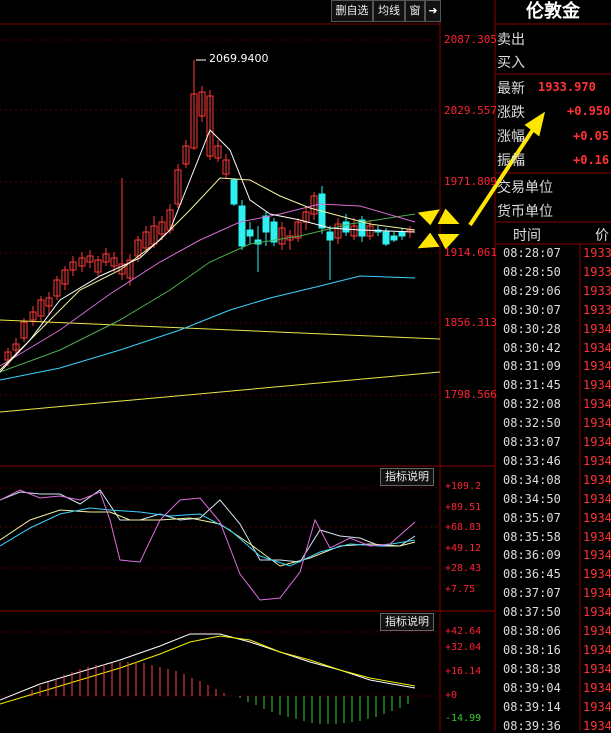  What do you see at coordinates (525, 212) in the screenshot?
I see `currency-unit-label: 货币单位` at bounding box center [525, 212].